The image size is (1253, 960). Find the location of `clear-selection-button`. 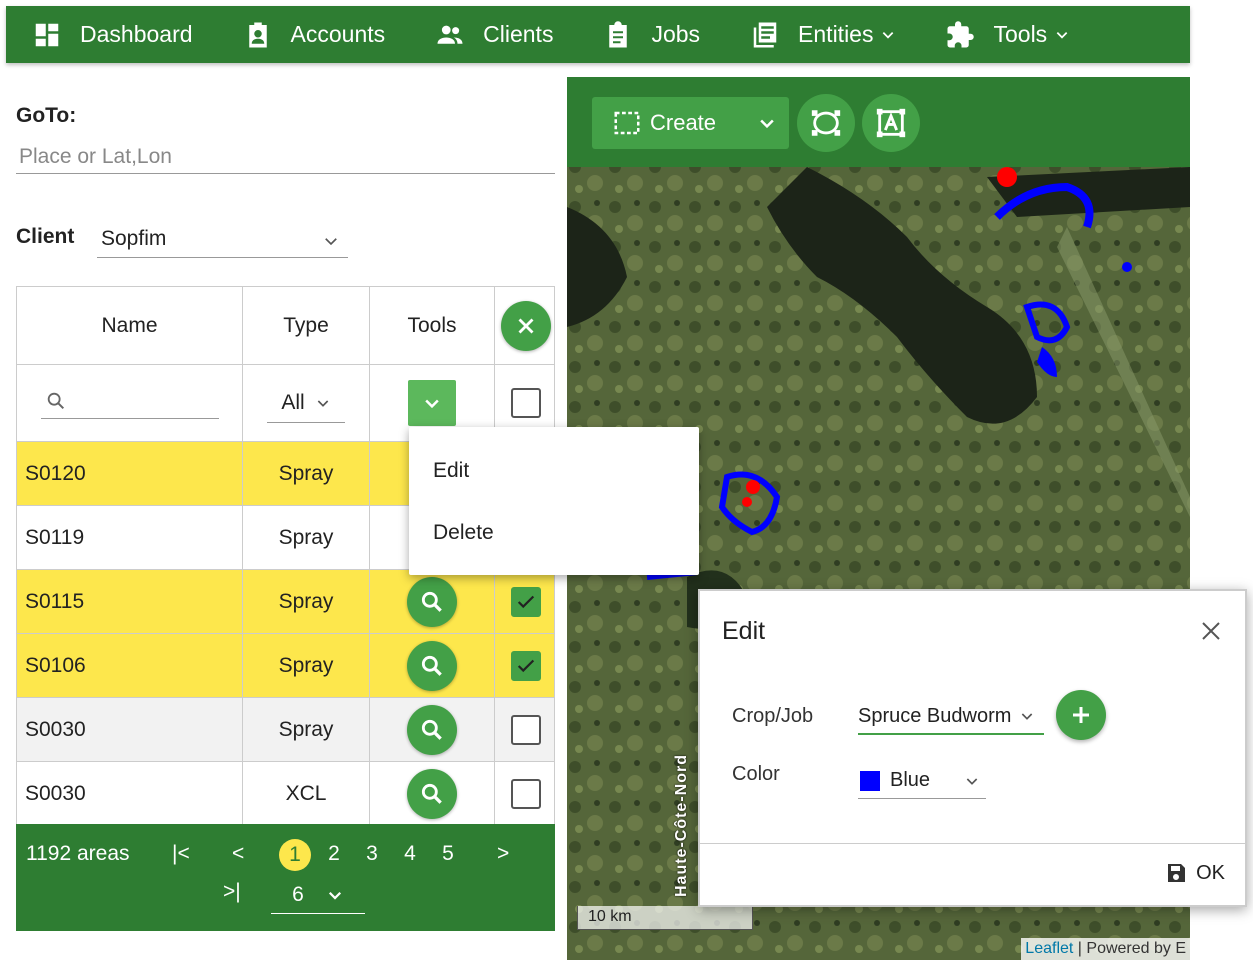

clear-selection-button is located at coordinates (525, 325).